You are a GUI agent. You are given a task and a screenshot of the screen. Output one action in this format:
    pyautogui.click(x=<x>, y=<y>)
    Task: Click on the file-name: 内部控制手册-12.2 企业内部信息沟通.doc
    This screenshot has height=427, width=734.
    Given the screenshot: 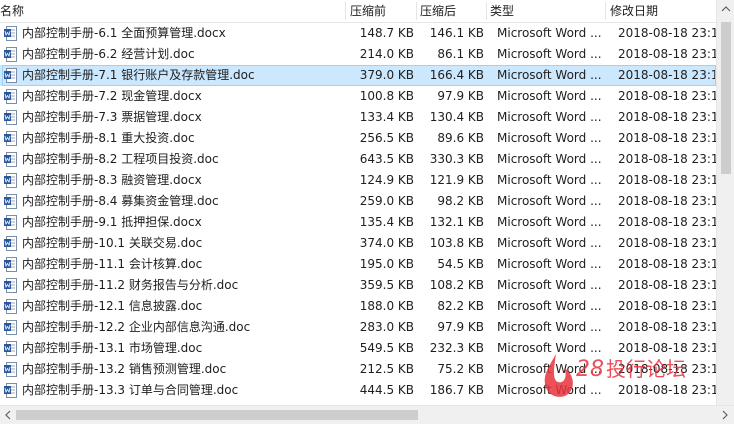 What is the action you would take?
    pyautogui.click(x=136, y=327)
    